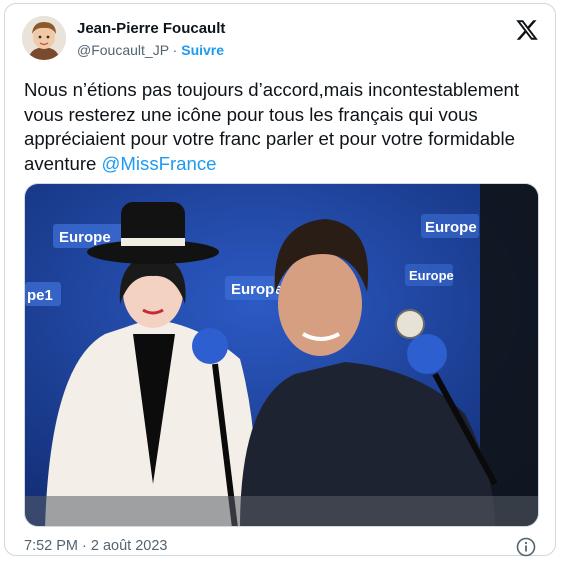 This screenshot has height=563, width=564. What do you see at coordinates (159, 163) in the screenshot?
I see `mention-link: @MissFrance` at bounding box center [159, 163].